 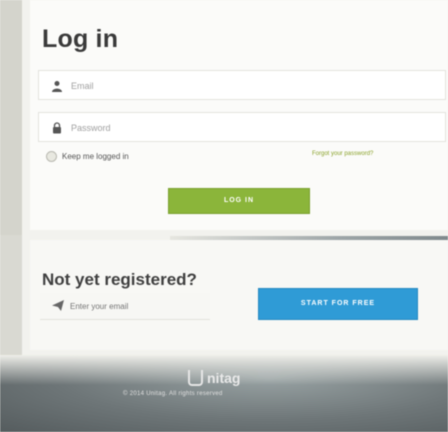 I want to click on login-button: LOG IN, so click(x=239, y=201).